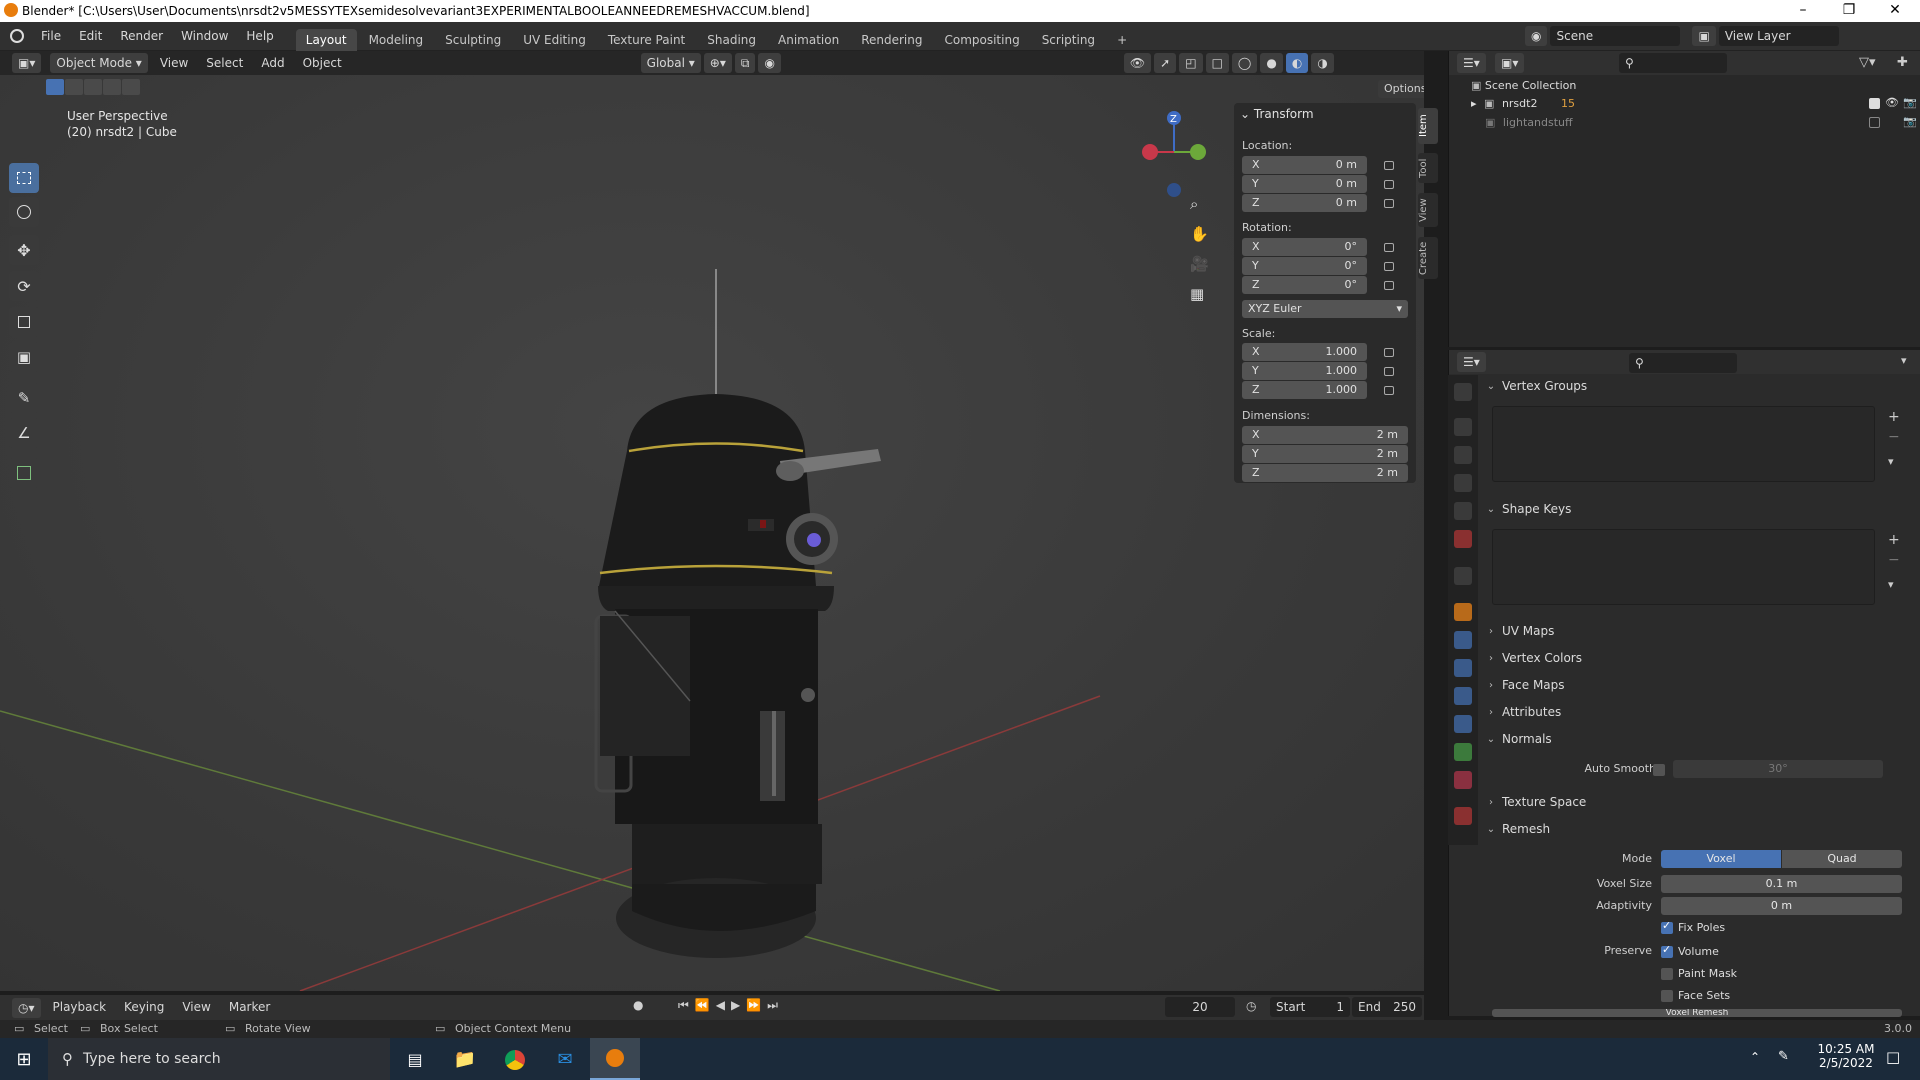 This screenshot has width=1920, height=1080. I want to click on physics-tab-icon, so click(1463, 696).